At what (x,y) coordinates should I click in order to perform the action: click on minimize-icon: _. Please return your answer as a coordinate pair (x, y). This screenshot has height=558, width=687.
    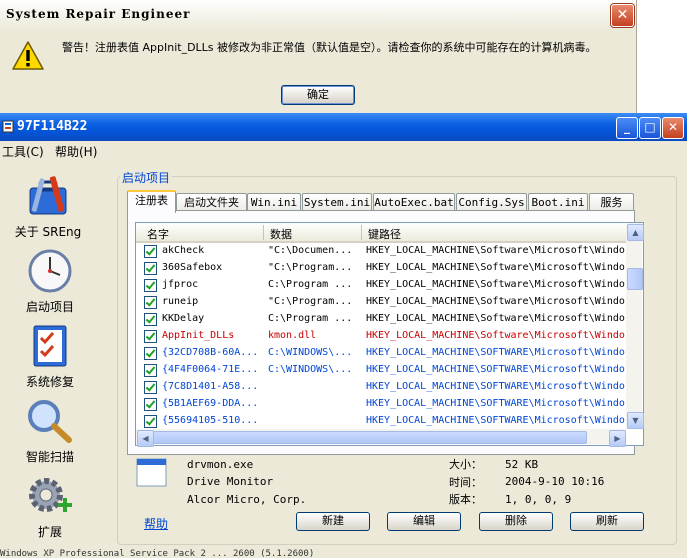
    Looking at the image, I should click on (627, 128).